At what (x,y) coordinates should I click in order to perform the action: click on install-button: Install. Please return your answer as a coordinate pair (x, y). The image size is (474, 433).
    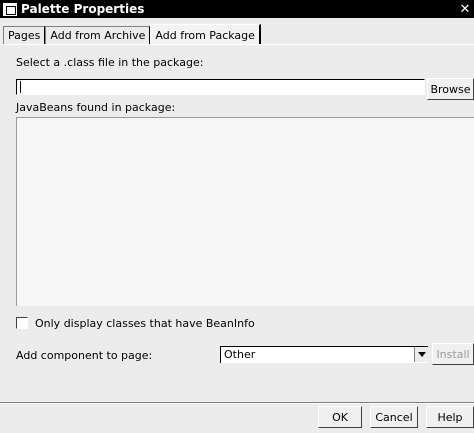
    Looking at the image, I should click on (453, 354).